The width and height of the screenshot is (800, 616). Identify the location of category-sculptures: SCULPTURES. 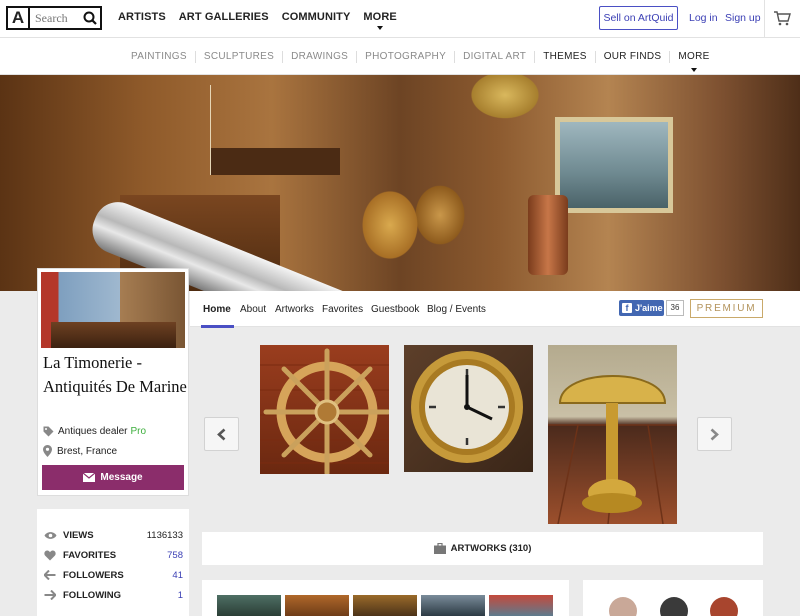
(238, 57).